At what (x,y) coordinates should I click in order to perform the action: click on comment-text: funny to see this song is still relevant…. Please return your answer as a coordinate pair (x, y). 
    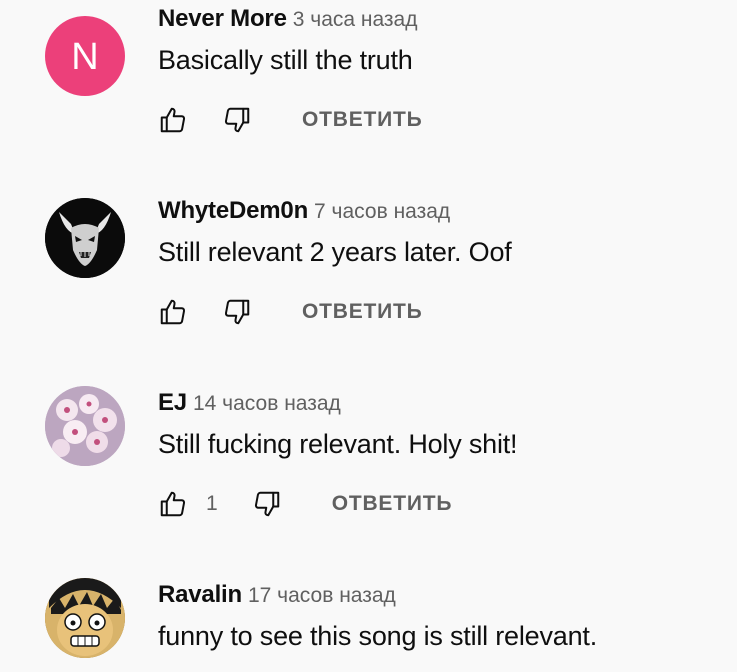
    Looking at the image, I should click on (378, 636).